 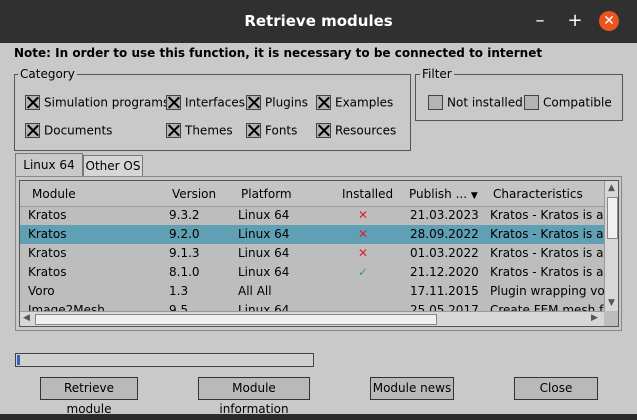 What do you see at coordinates (212, 112) in the screenshot?
I see `category-group` at bounding box center [212, 112].